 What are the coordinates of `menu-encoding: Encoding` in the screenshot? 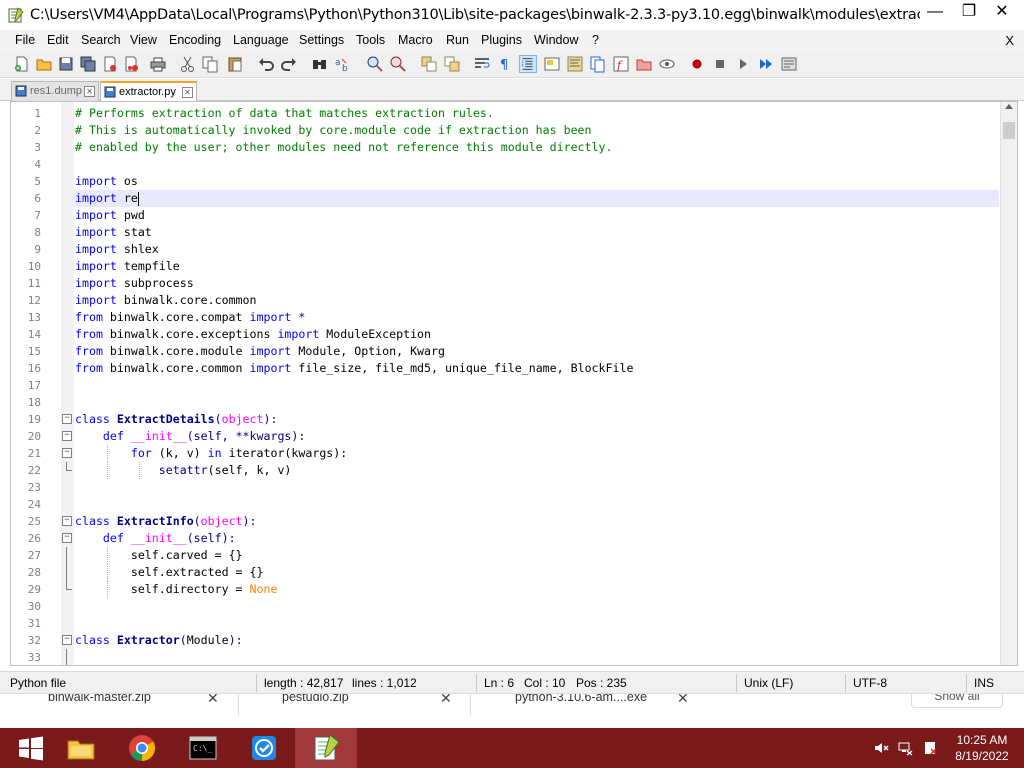 It's located at (195, 40).